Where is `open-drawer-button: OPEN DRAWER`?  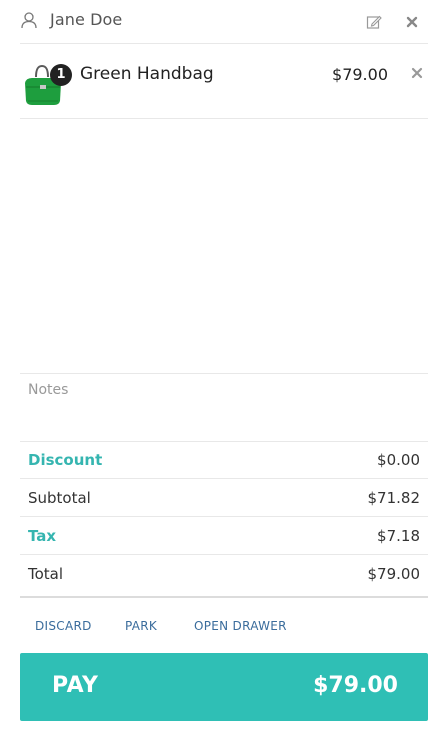 open-drawer-button: OPEN DRAWER is located at coordinates (240, 626).